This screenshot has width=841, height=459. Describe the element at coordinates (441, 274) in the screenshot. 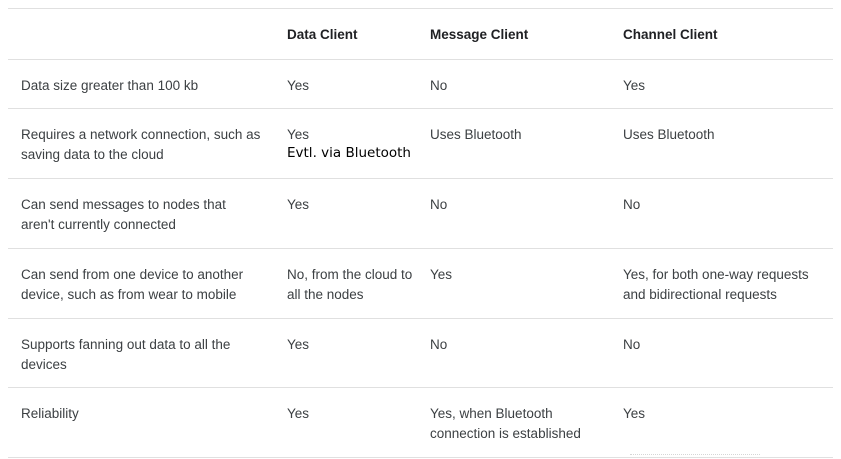

I see `message-client-cell: Yes` at that location.